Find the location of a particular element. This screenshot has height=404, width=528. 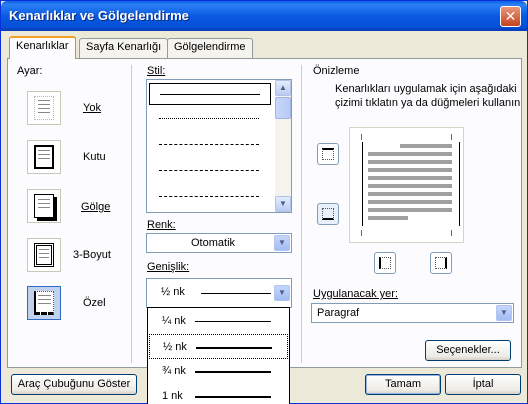

apply-to-dropdown-button: ▼ is located at coordinates (504, 313).